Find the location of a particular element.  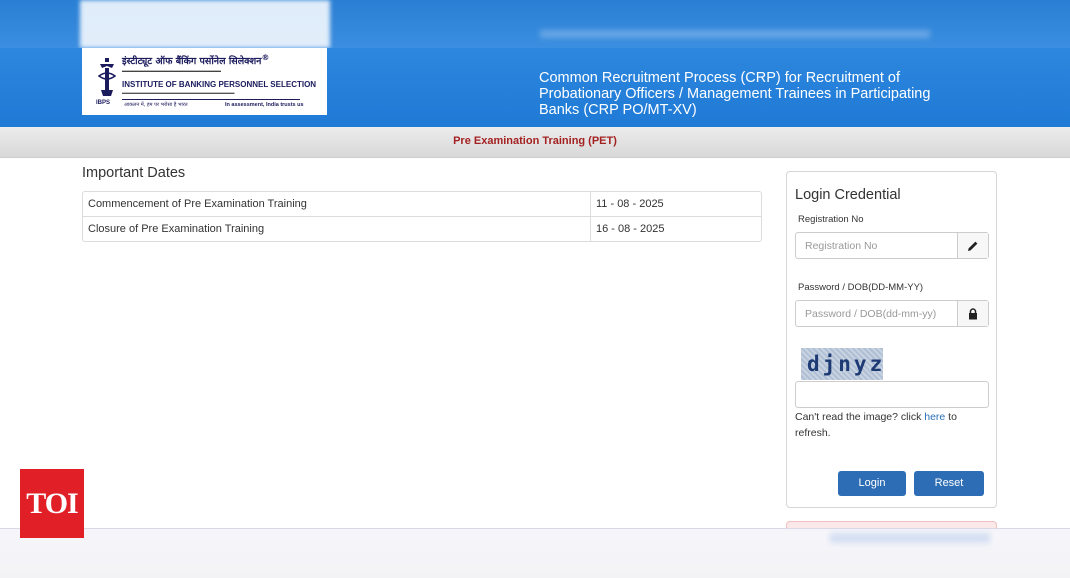

logo-tagline-hindi: आकलन में, हम पर भरोसा है भारत is located at coordinates (156, 105).